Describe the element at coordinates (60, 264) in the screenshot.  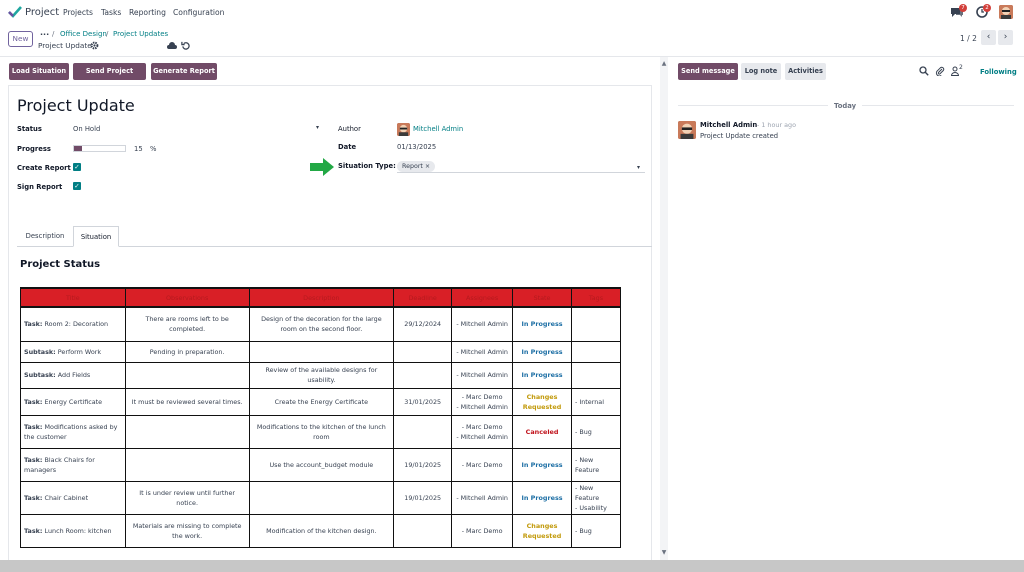
I see `project-status-heading: Project Status` at that location.